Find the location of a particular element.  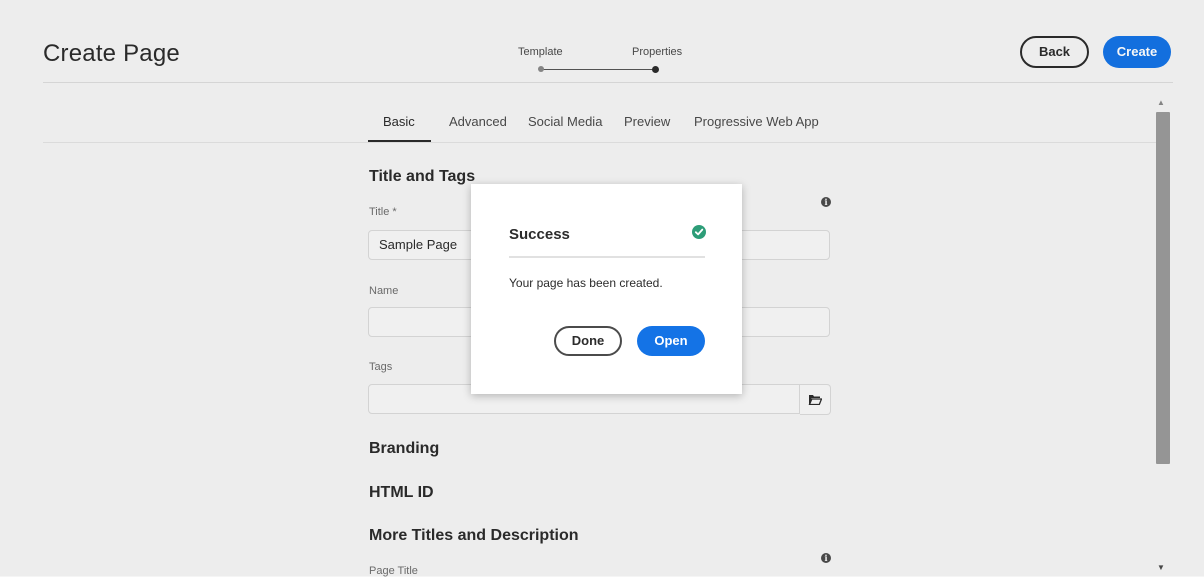

done-button: Done is located at coordinates (588, 341).